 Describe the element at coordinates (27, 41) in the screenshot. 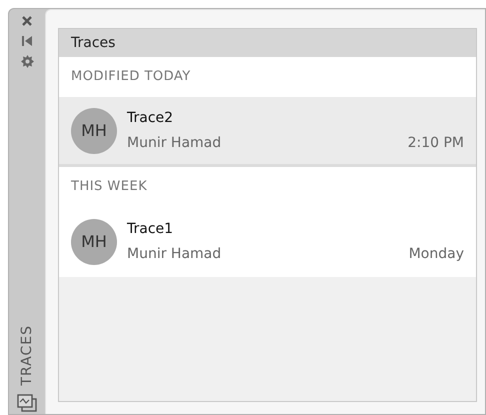

I see `collapse-icon` at that location.